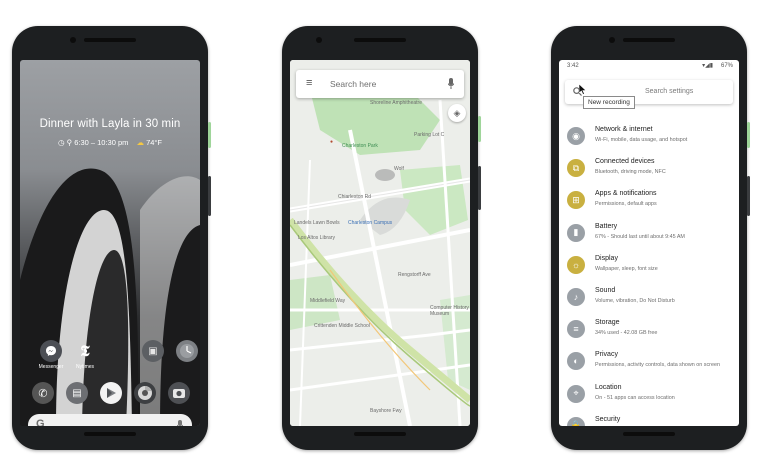  Describe the element at coordinates (576, 329) in the screenshot. I see `storage-icon: ≡` at that location.